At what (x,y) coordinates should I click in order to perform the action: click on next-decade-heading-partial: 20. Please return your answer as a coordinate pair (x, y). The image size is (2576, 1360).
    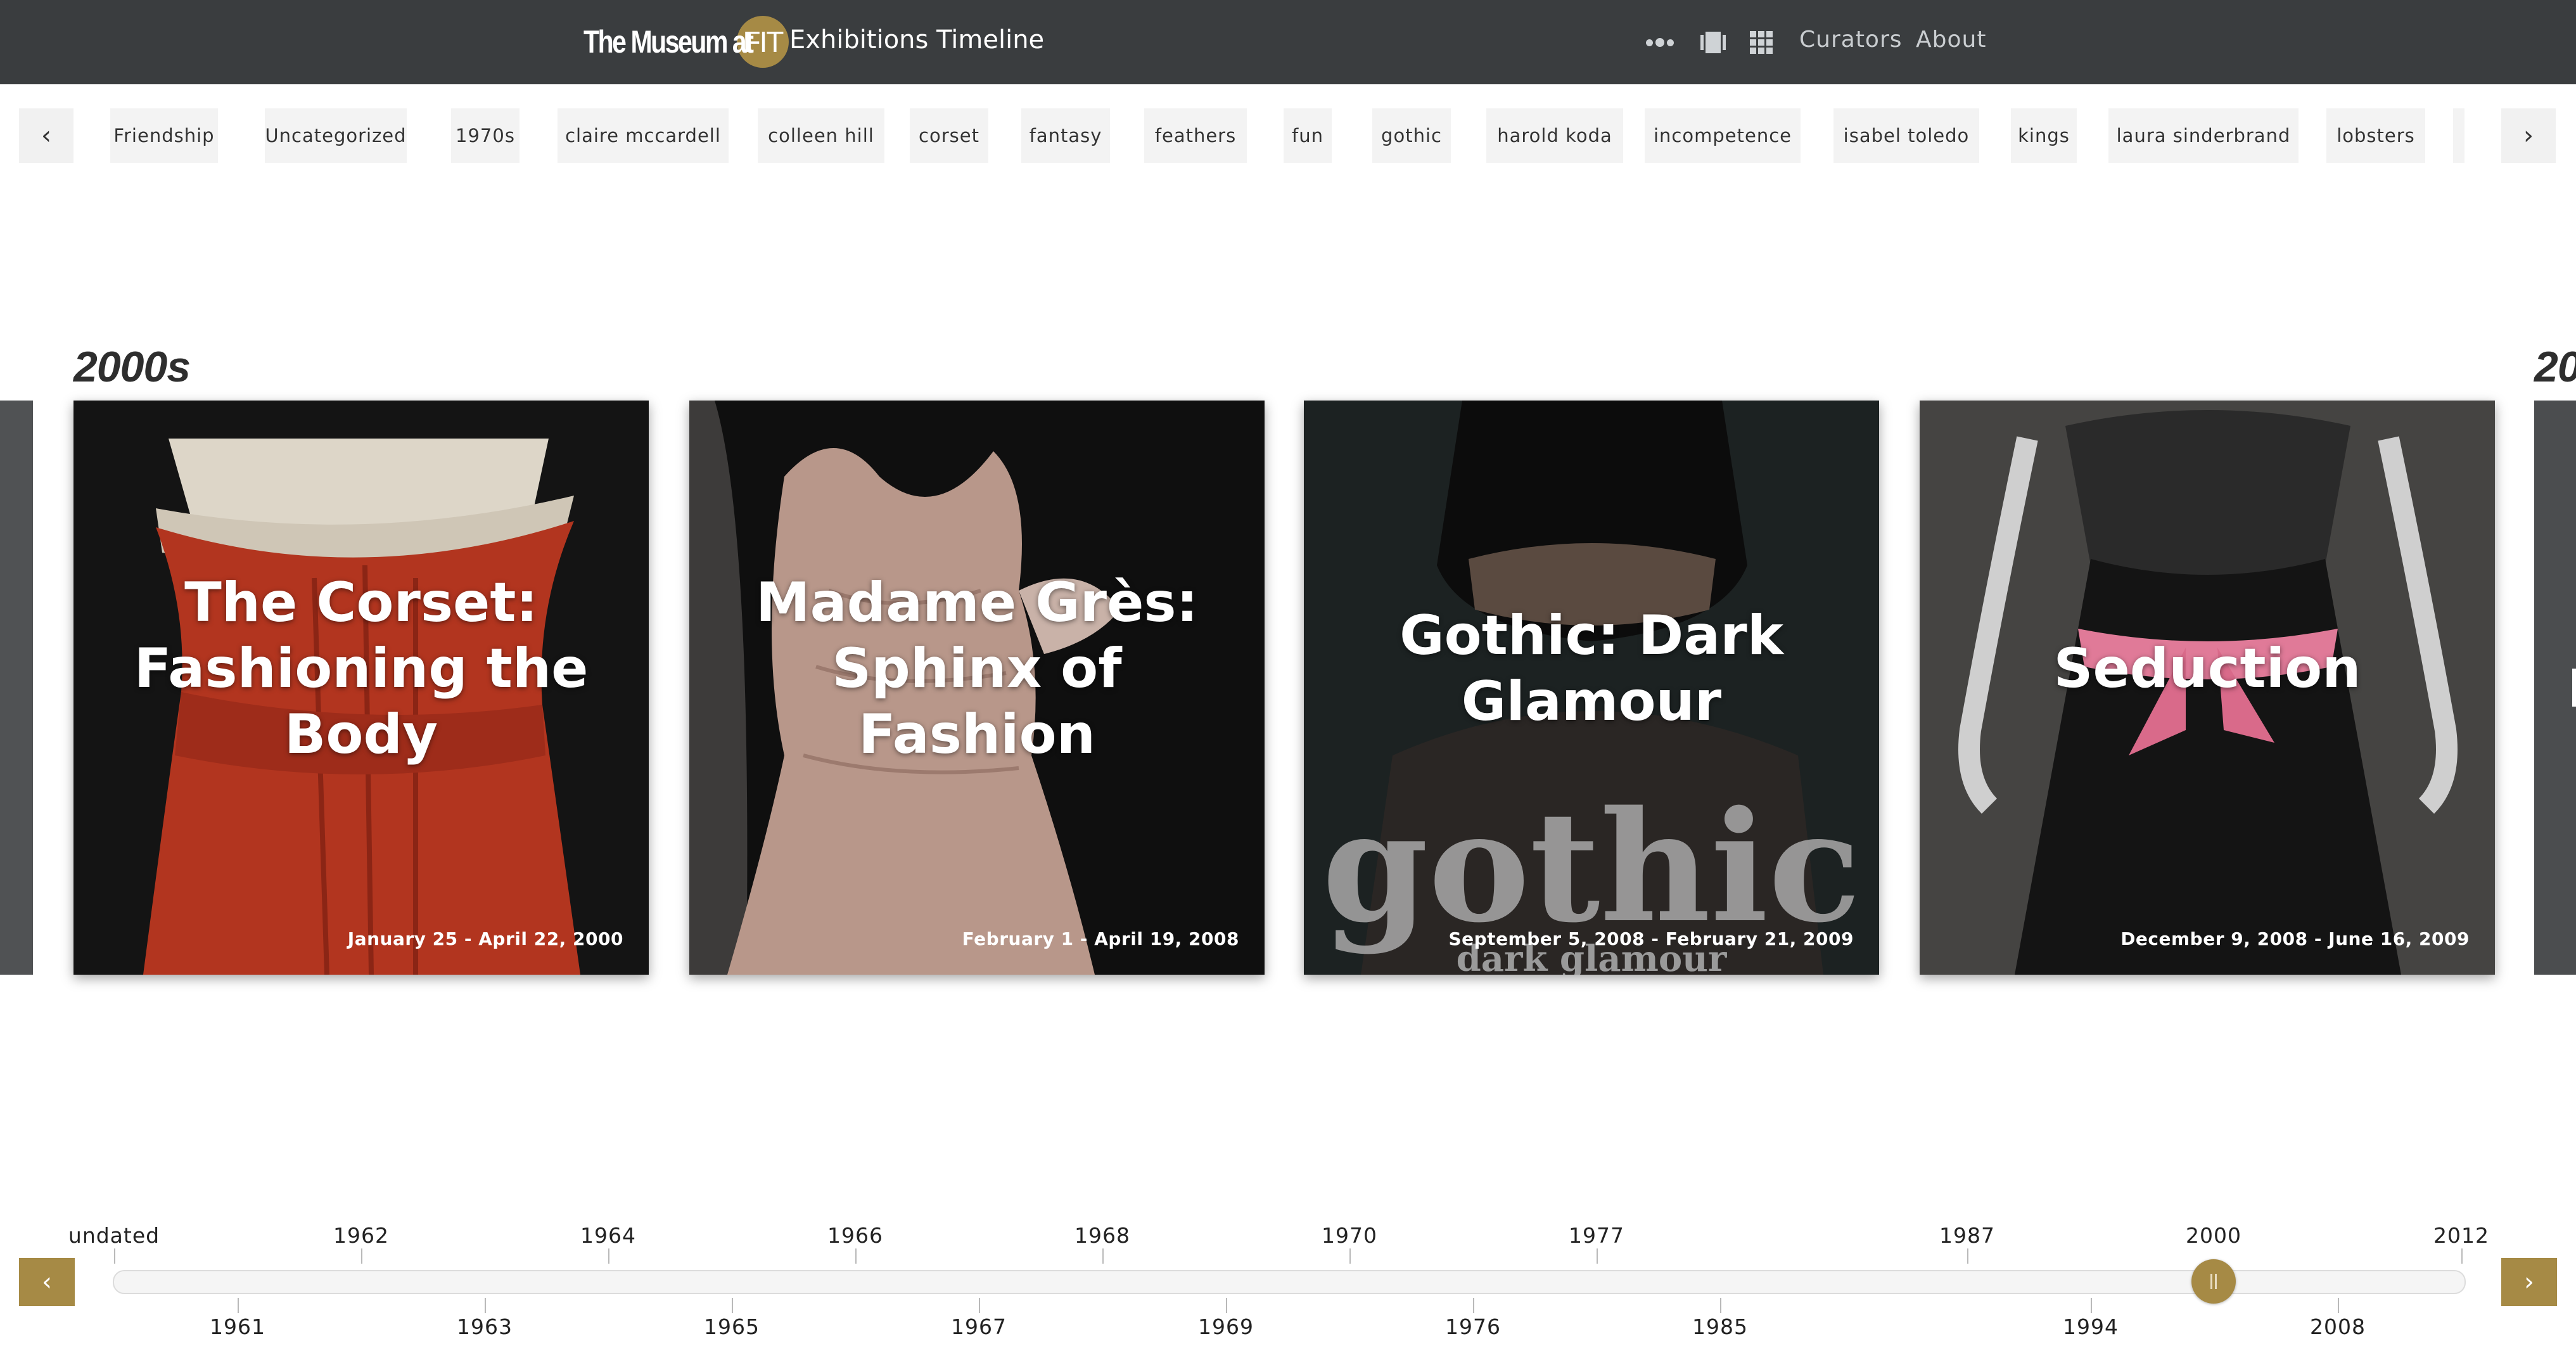
    Looking at the image, I should click on (2555, 367).